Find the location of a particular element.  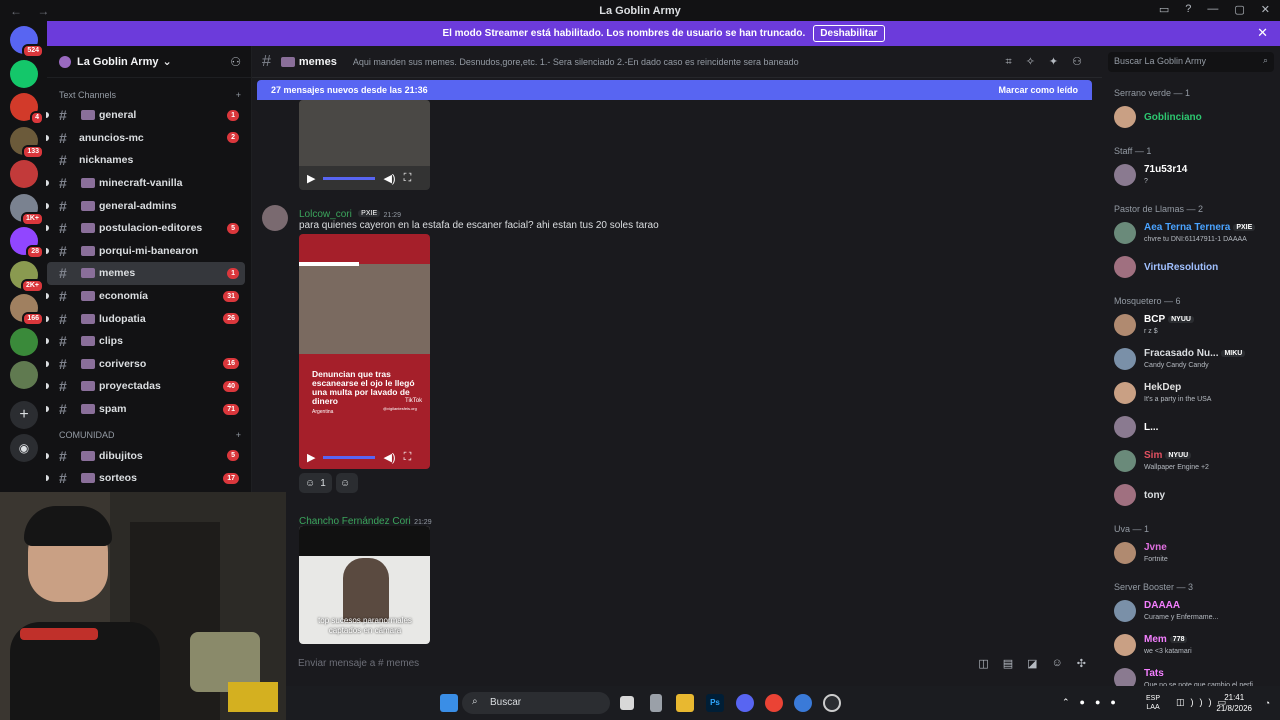

sticker-icon: ◪ is located at coordinates (1032, 663).